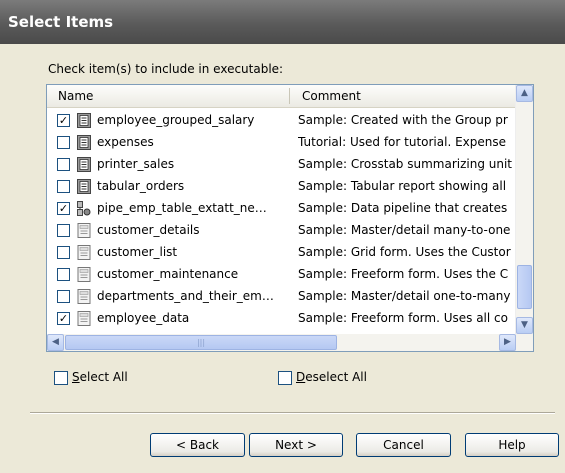 The width and height of the screenshot is (565, 473). What do you see at coordinates (136, 164) in the screenshot?
I see `item-name: printer_sales` at bounding box center [136, 164].